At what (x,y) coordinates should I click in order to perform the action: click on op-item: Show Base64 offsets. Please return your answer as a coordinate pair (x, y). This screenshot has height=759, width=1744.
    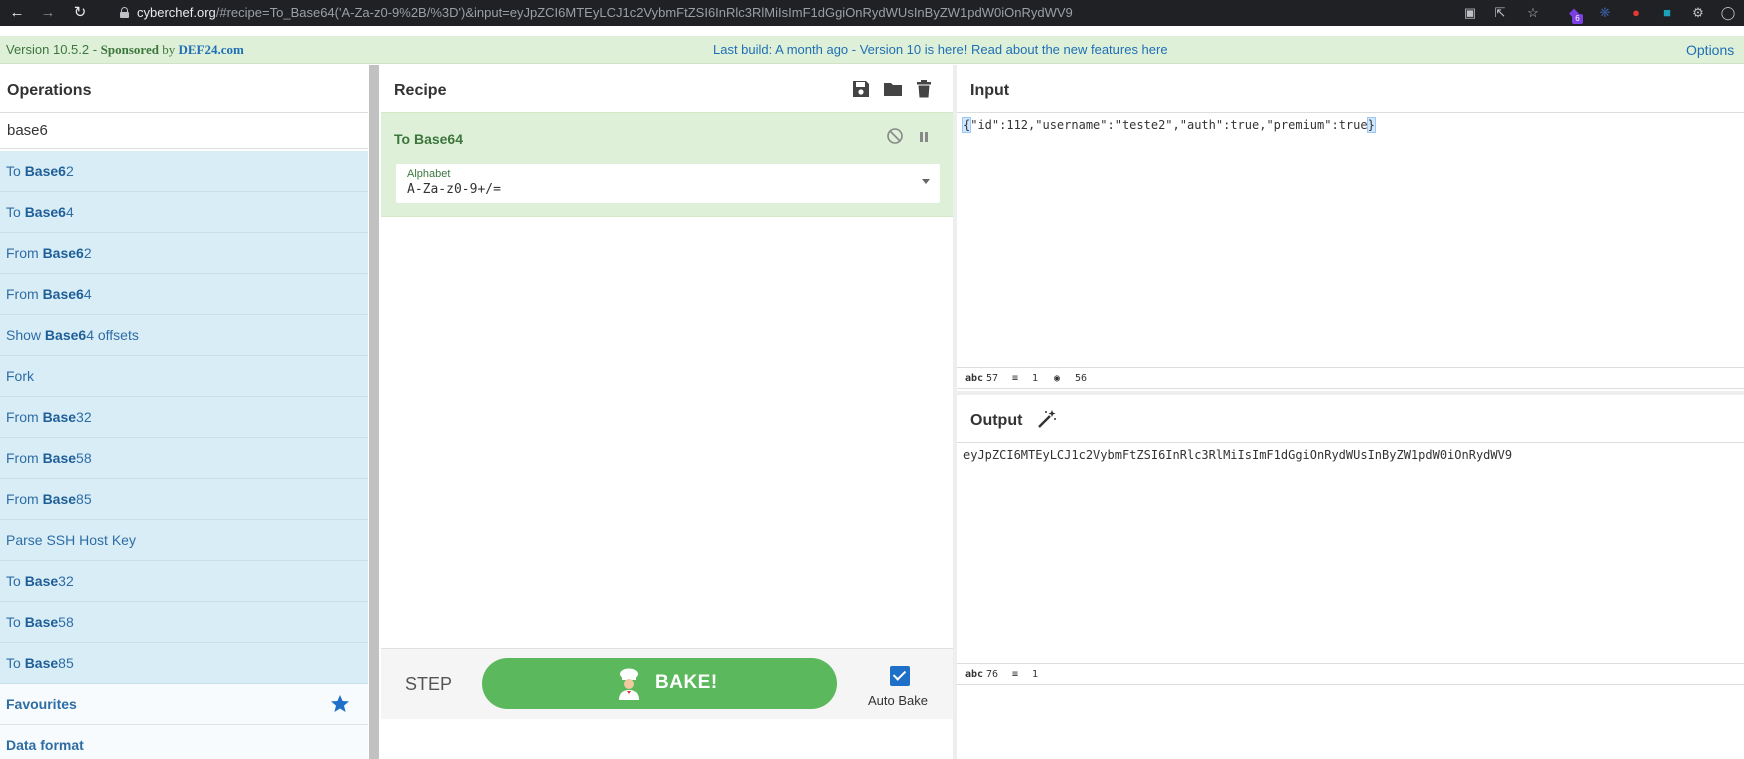
    Looking at the image, I should click on (184, 335).